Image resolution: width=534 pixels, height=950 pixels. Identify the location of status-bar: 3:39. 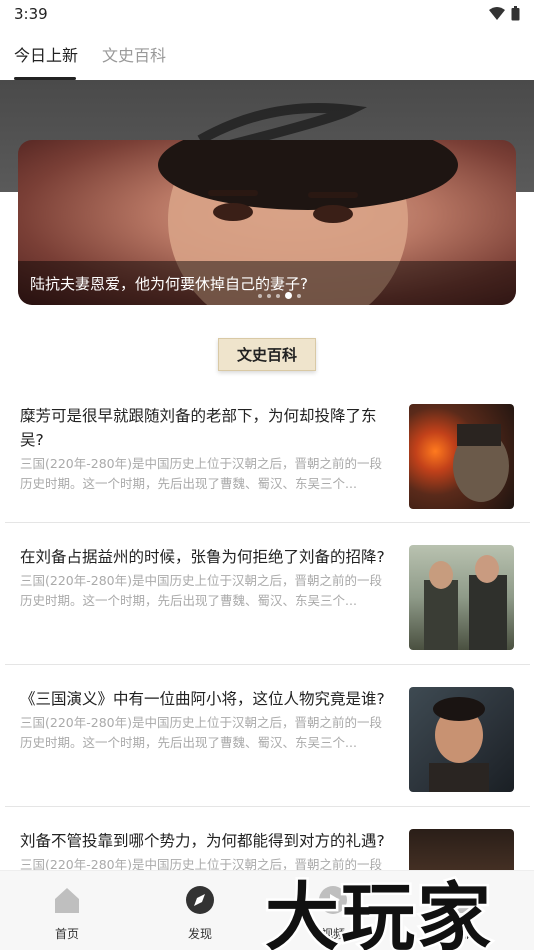
(267, 14).